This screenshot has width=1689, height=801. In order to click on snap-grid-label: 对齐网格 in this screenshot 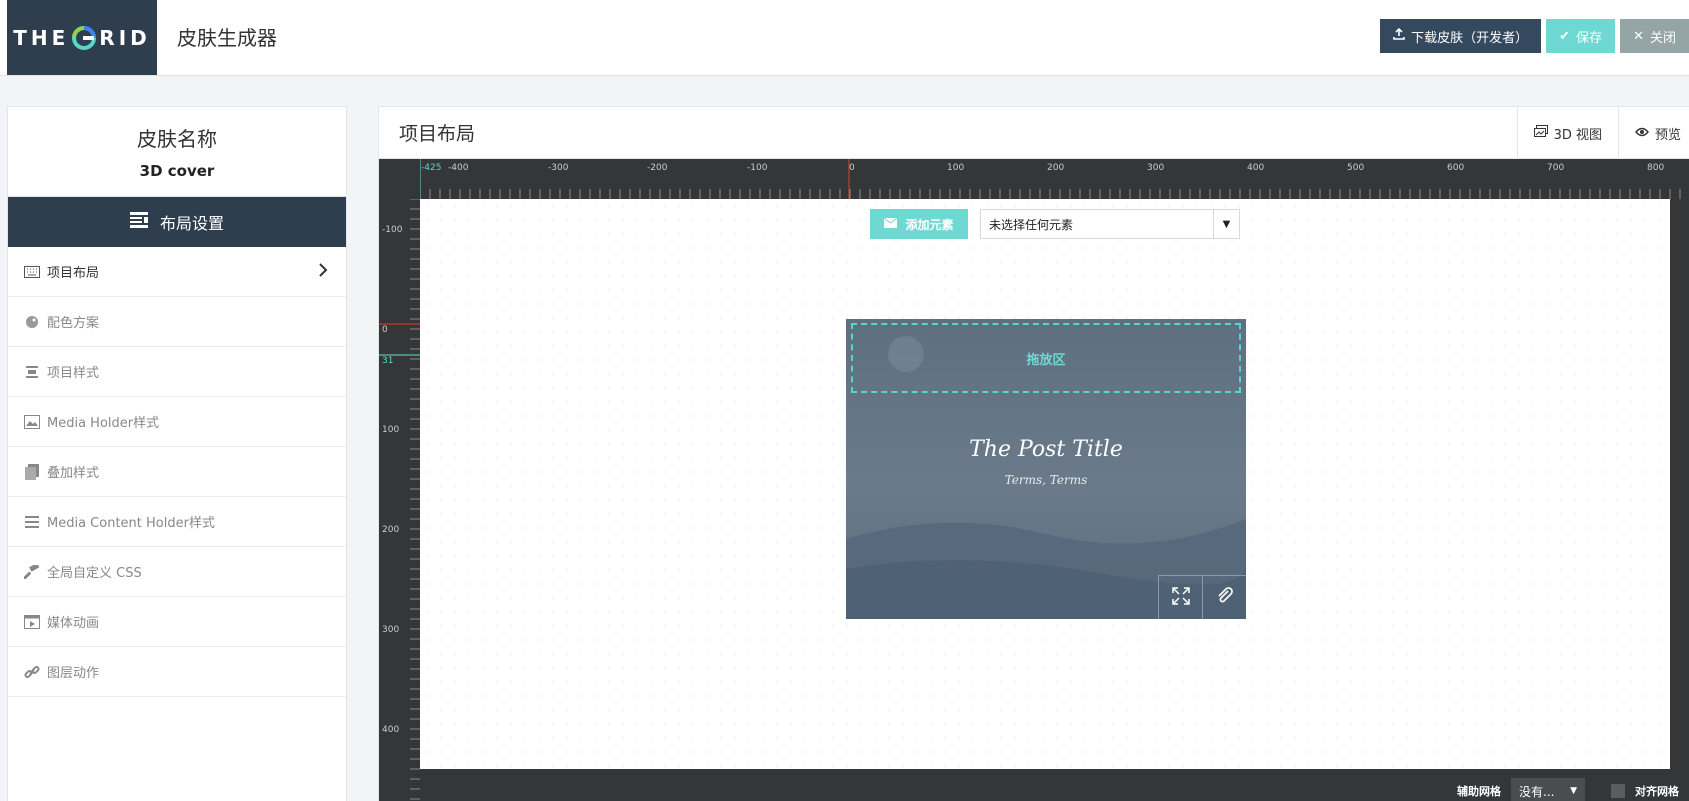, I will do `click(1657, 791)`.